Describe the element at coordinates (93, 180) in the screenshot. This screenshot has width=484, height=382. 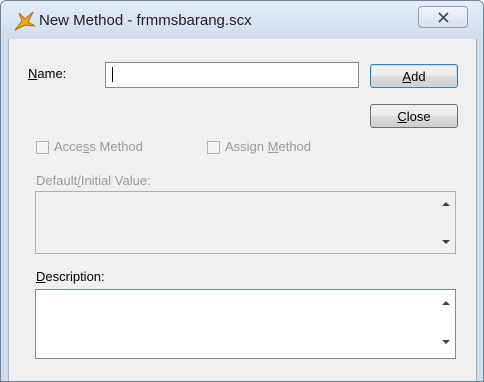
I see `default-value-label: Default/Initial Value:` at that location.